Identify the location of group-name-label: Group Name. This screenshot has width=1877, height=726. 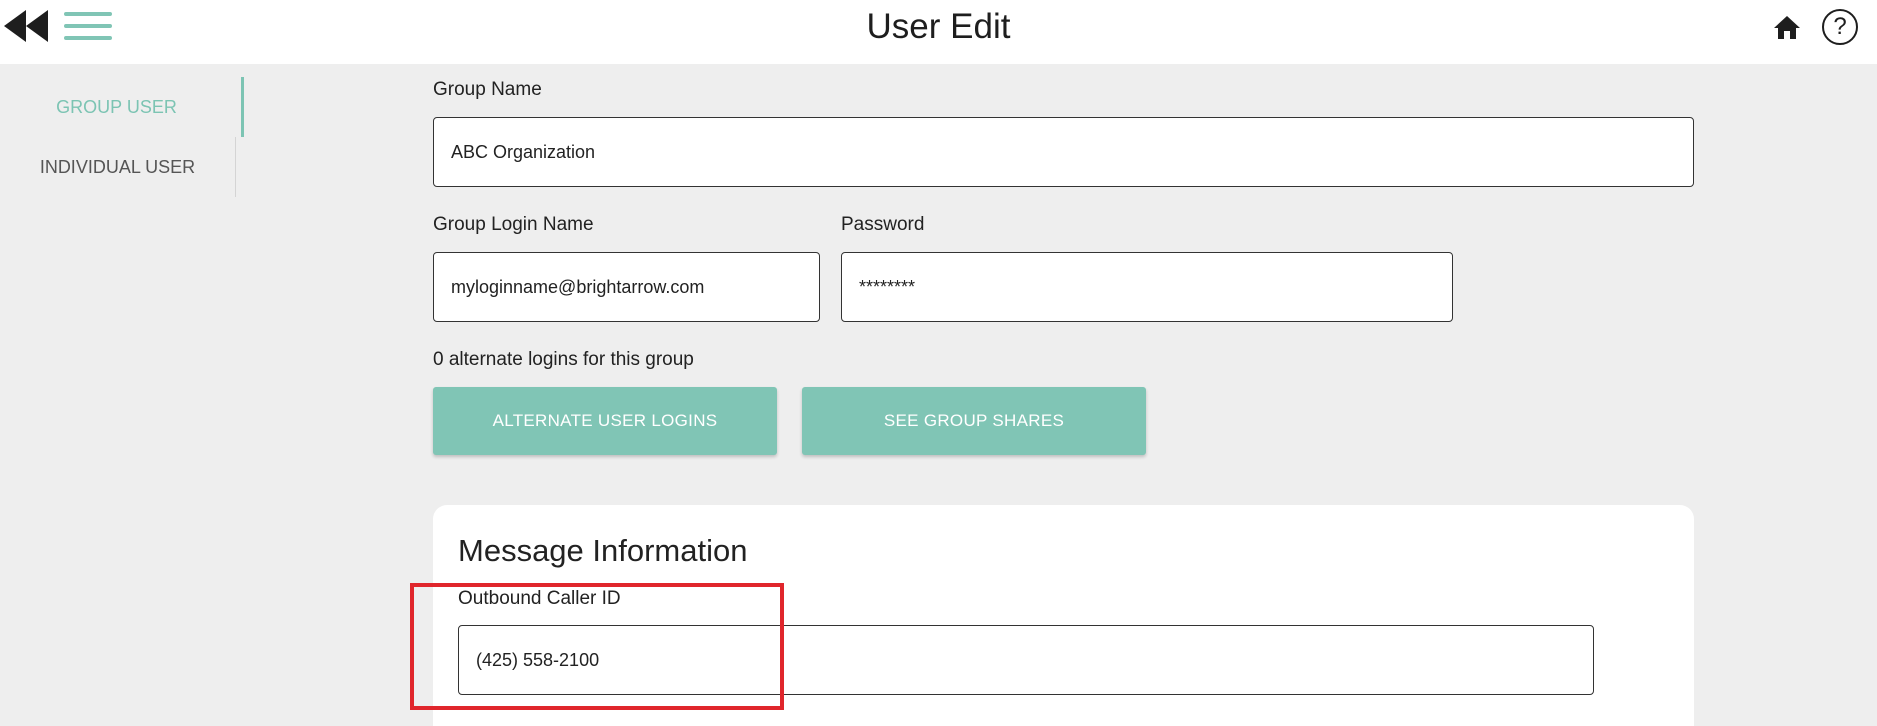
(487, 89).